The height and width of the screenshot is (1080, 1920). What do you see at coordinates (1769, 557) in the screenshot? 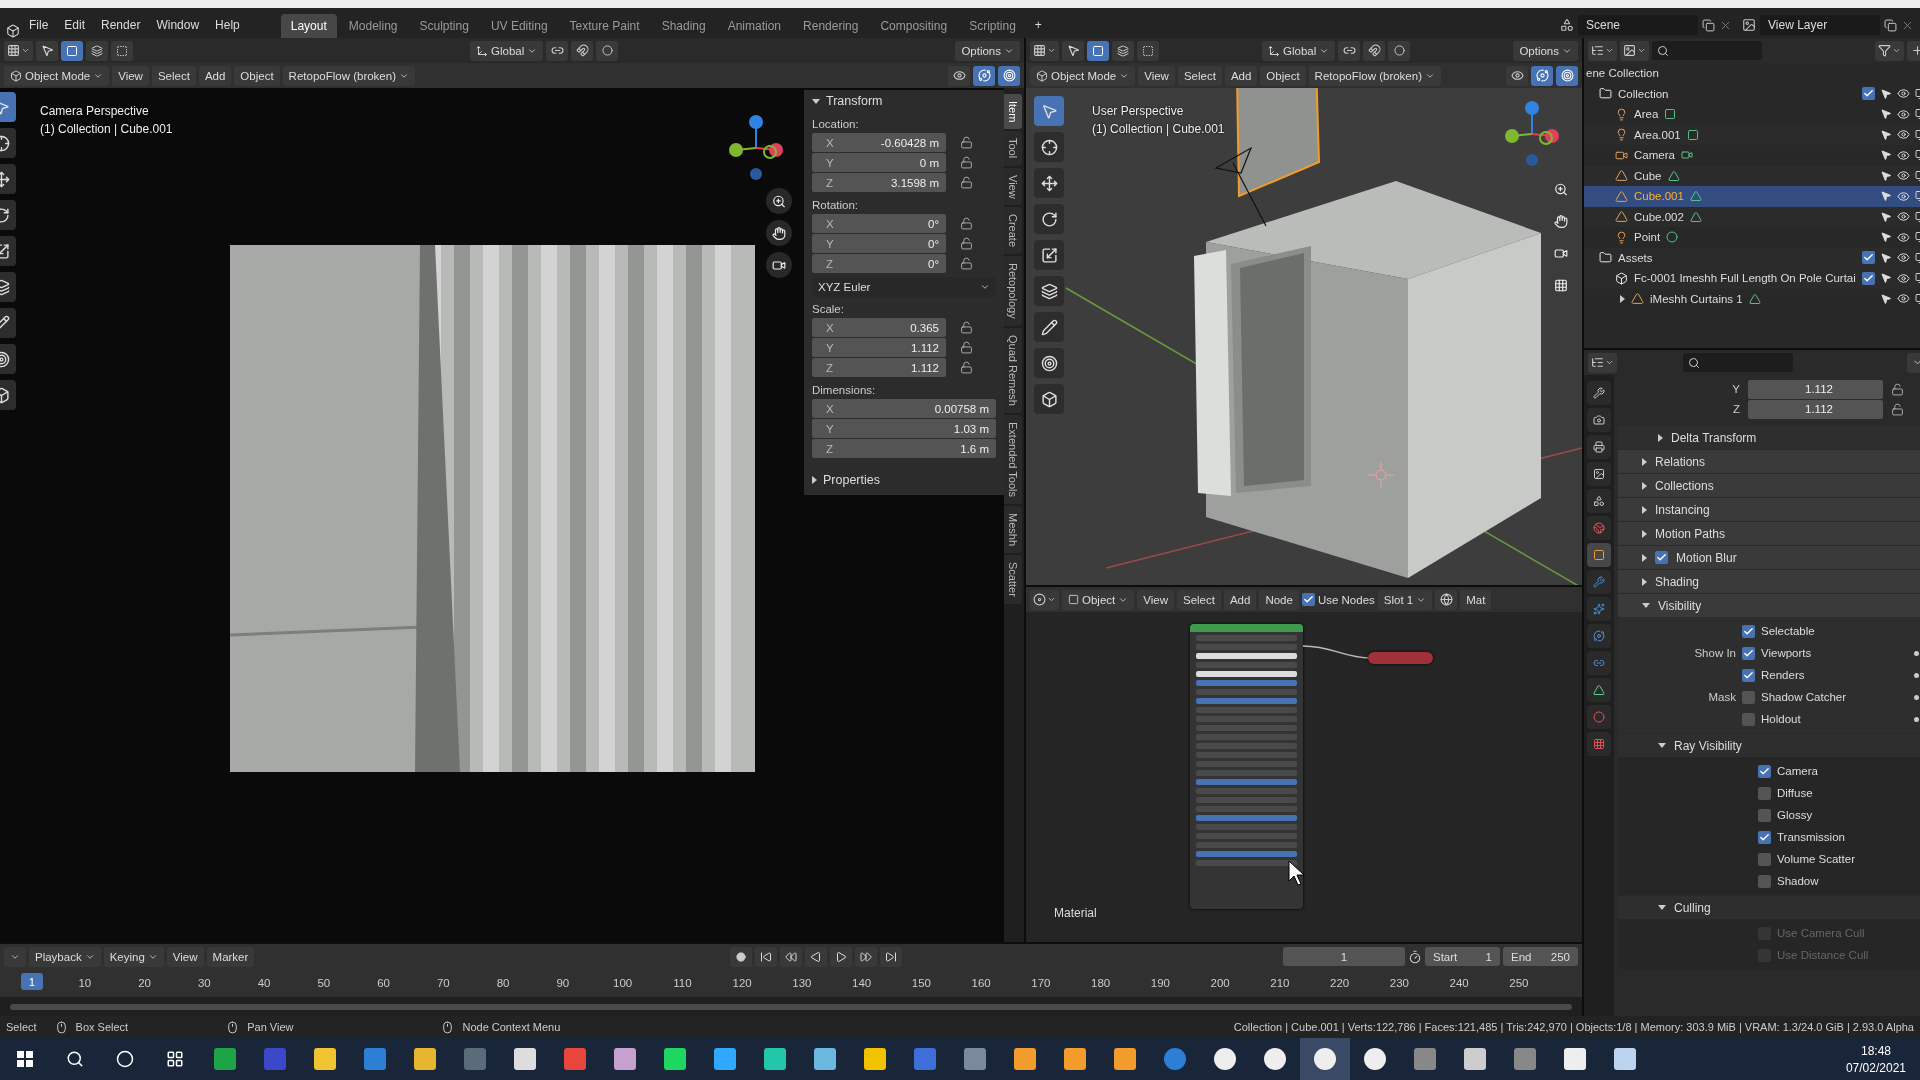
I see `panel-header: Motion Blur` at bounding box center [1769, 557].